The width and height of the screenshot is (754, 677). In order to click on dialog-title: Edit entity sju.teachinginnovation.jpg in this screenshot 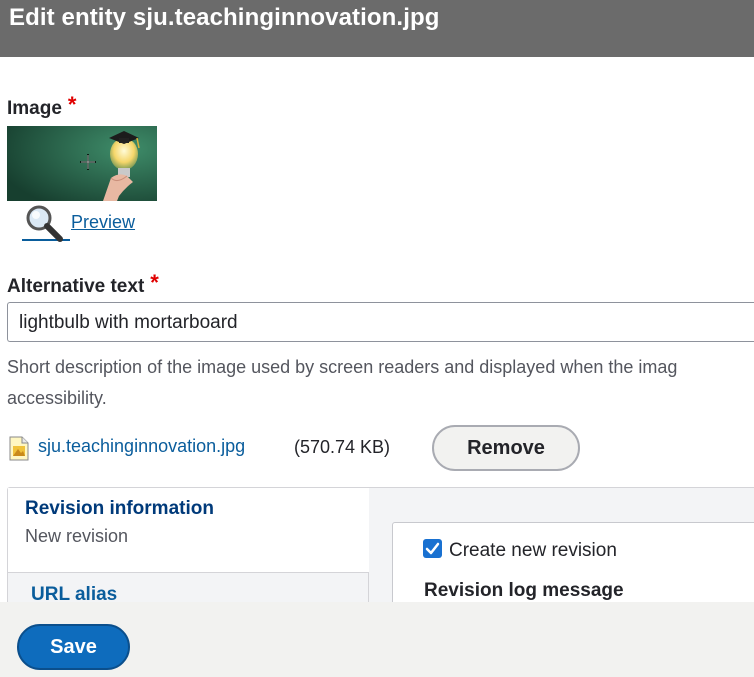, I will do `click(224, 17)`.